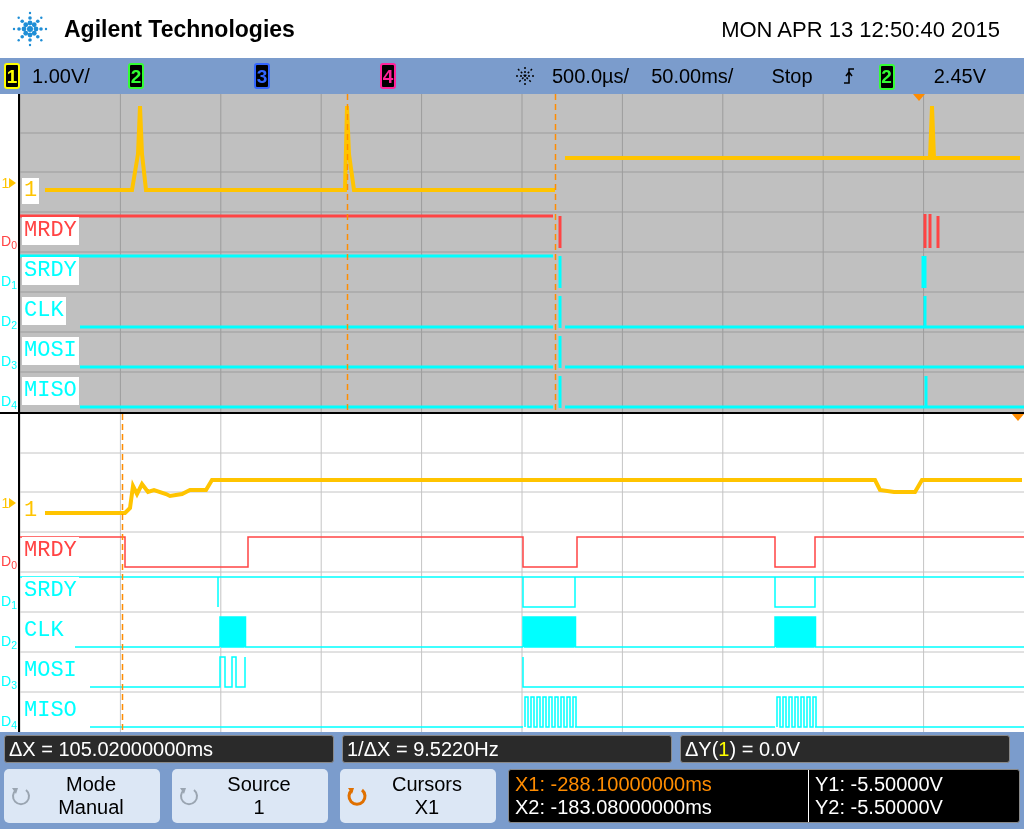 This screenshot has height=829, width=1024. Describe the element at coordinates (61, 76) in the screenshot. I see `channel-scale: 1.00V/` at that location.